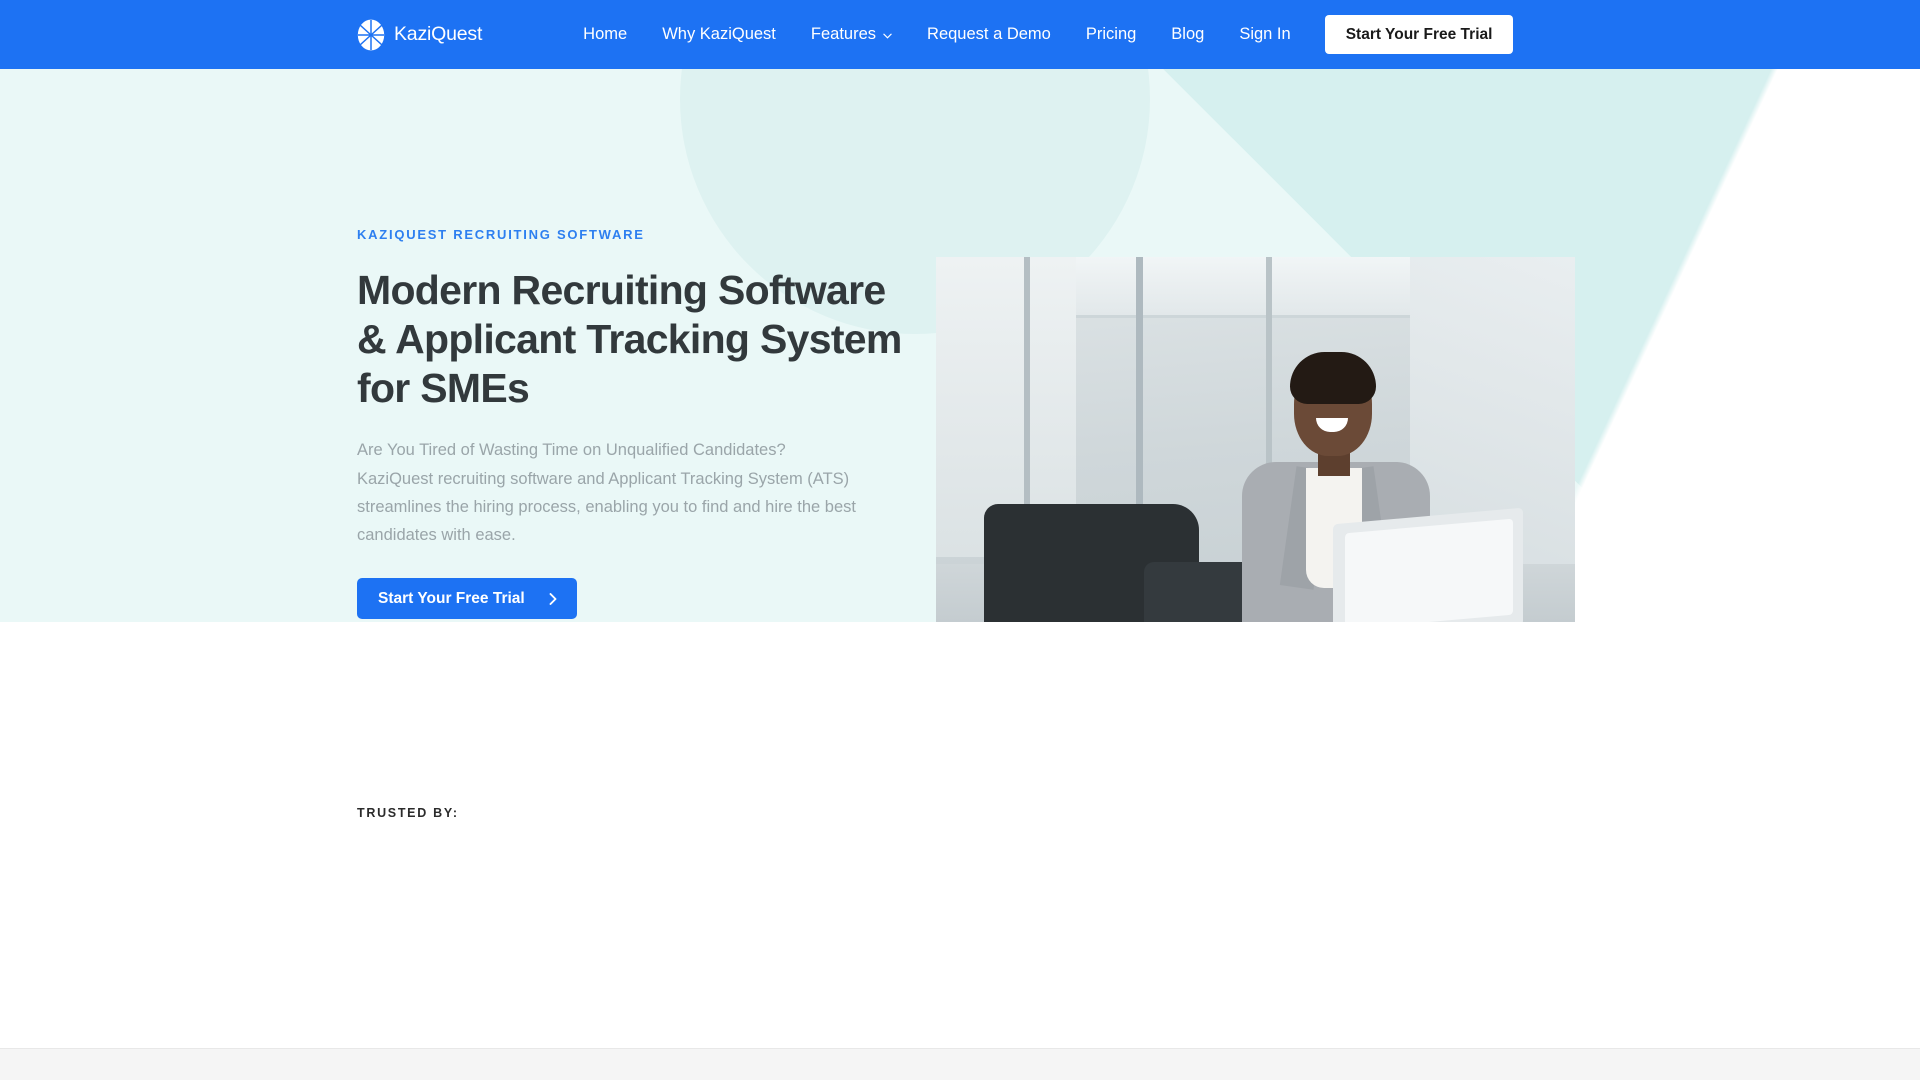  I want to click on nav-item-label: Sign In, so click(1265, 34).